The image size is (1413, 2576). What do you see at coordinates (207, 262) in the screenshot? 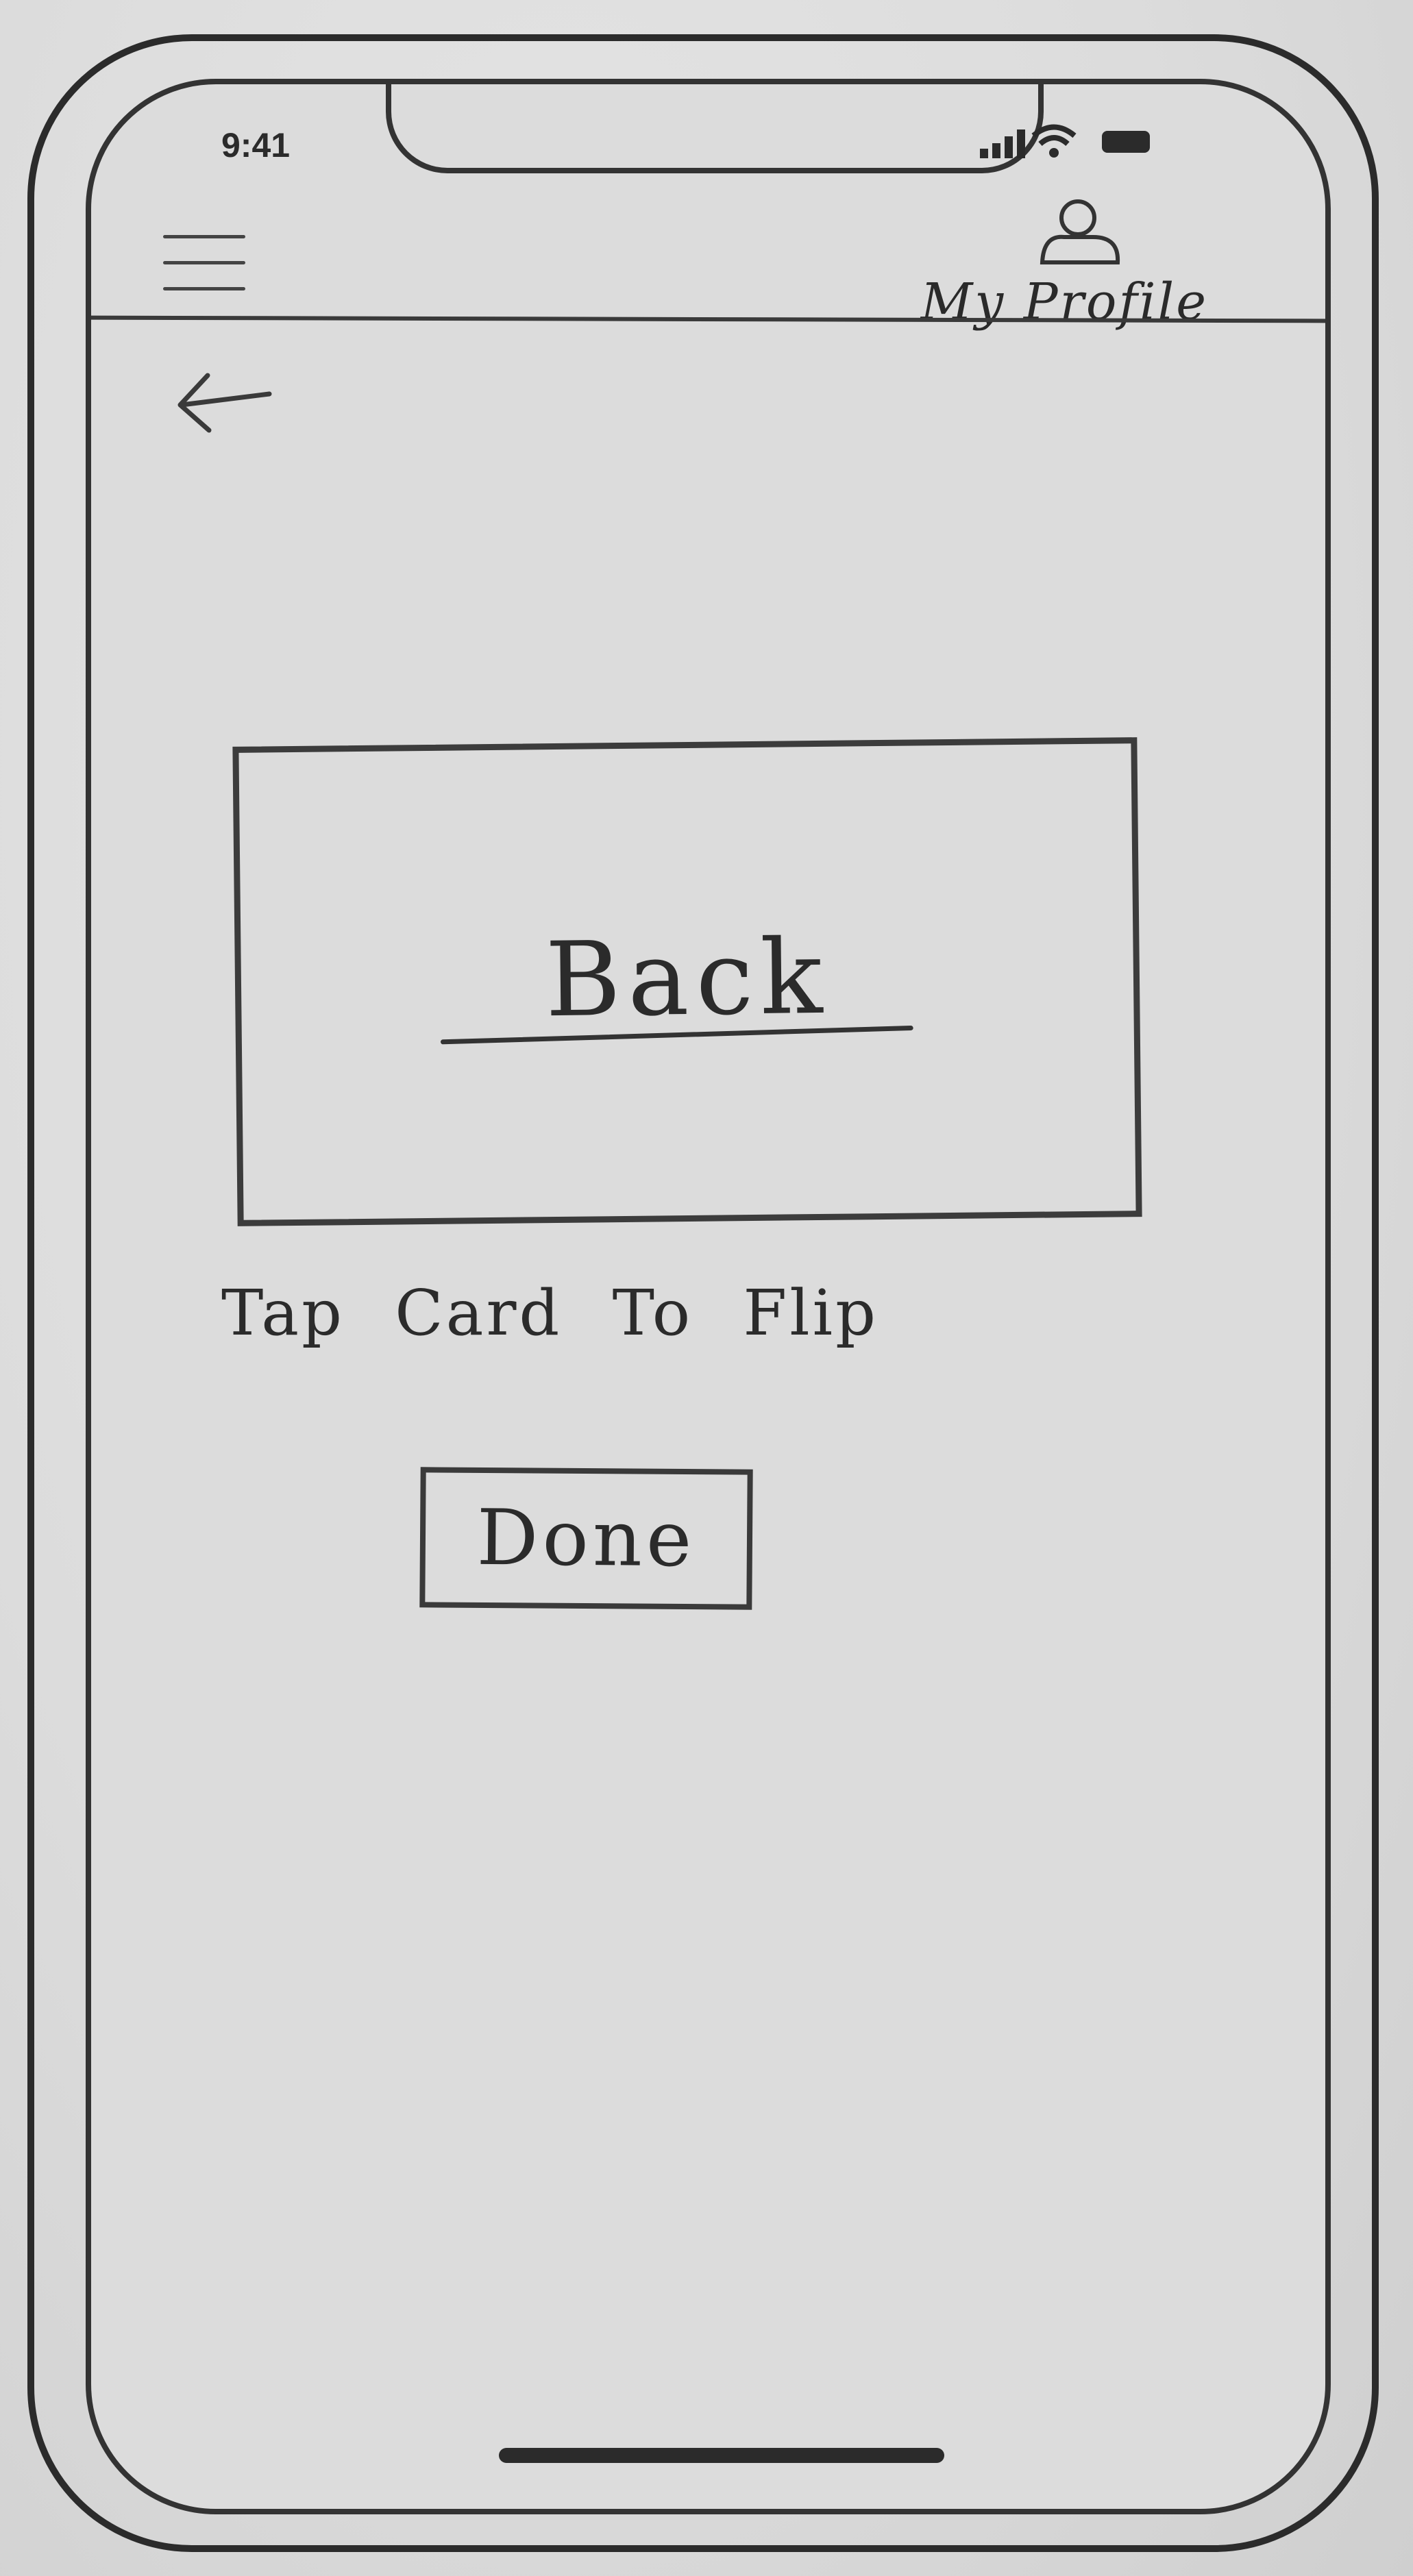
I see `hamburger-menu-icon` at bounding box center [207, 262].